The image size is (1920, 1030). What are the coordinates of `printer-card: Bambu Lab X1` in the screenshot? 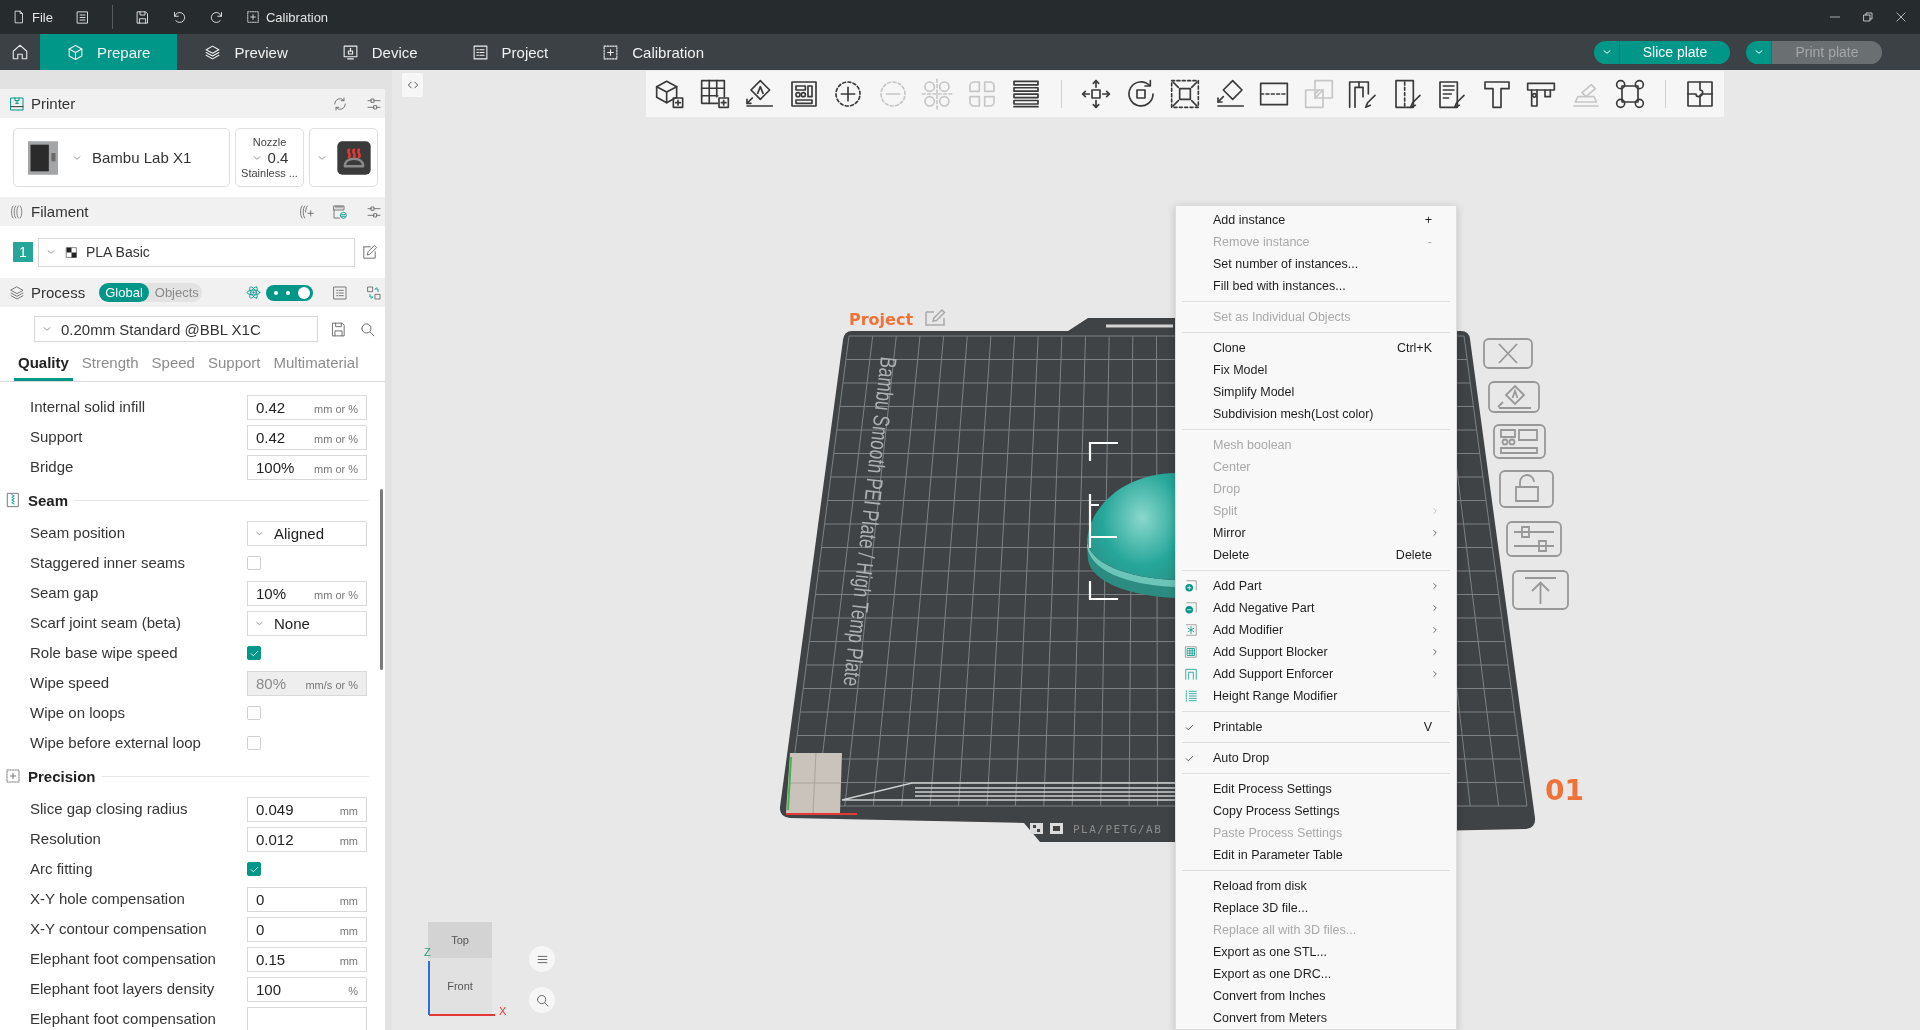 It's located at (121, 157).